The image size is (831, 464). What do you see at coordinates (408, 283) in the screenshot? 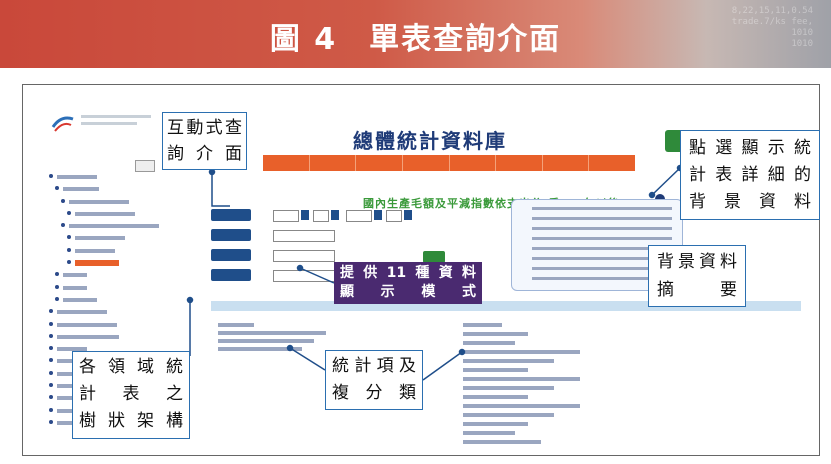
I see `callout-display-modes: 提供11種資料 顯 示 模 式` at bounding box center [408, 283].